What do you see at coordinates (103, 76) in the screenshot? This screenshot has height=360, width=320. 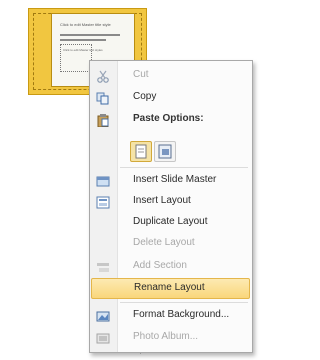 I see `scissors-icon` at bounding box center [103, 76].